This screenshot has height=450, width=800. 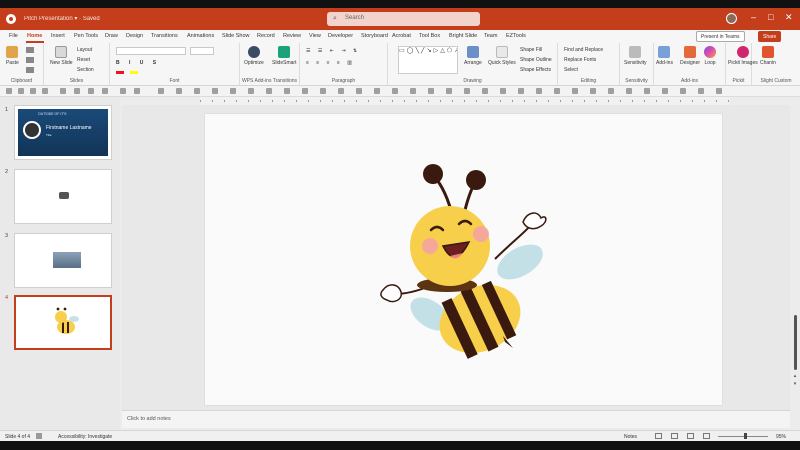 I want to click on qat-tool-10-icon, so click(x=215, y=91).